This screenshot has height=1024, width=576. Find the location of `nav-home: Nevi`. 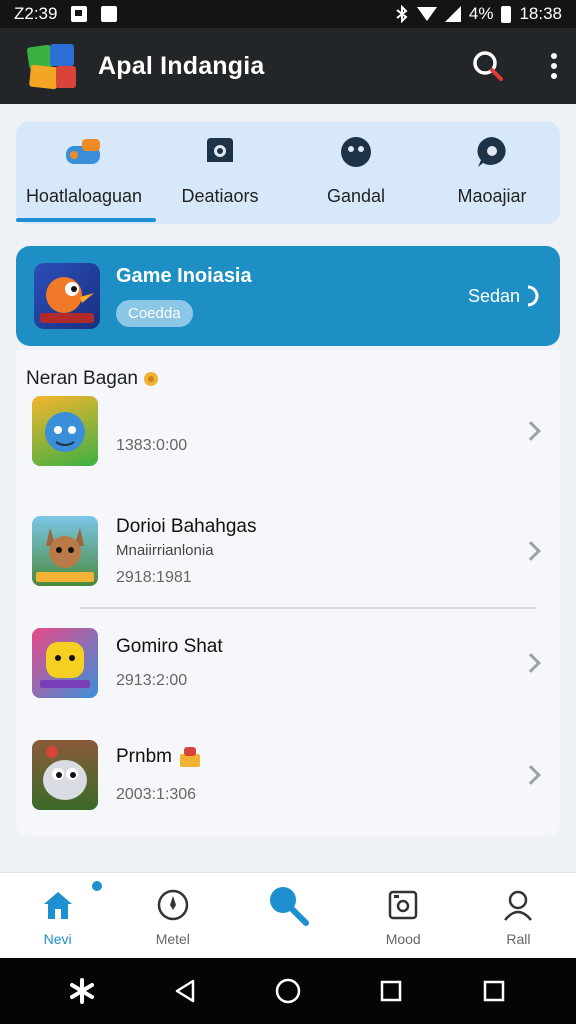

nav-home: Nevi is located at coordinates (57, 915).